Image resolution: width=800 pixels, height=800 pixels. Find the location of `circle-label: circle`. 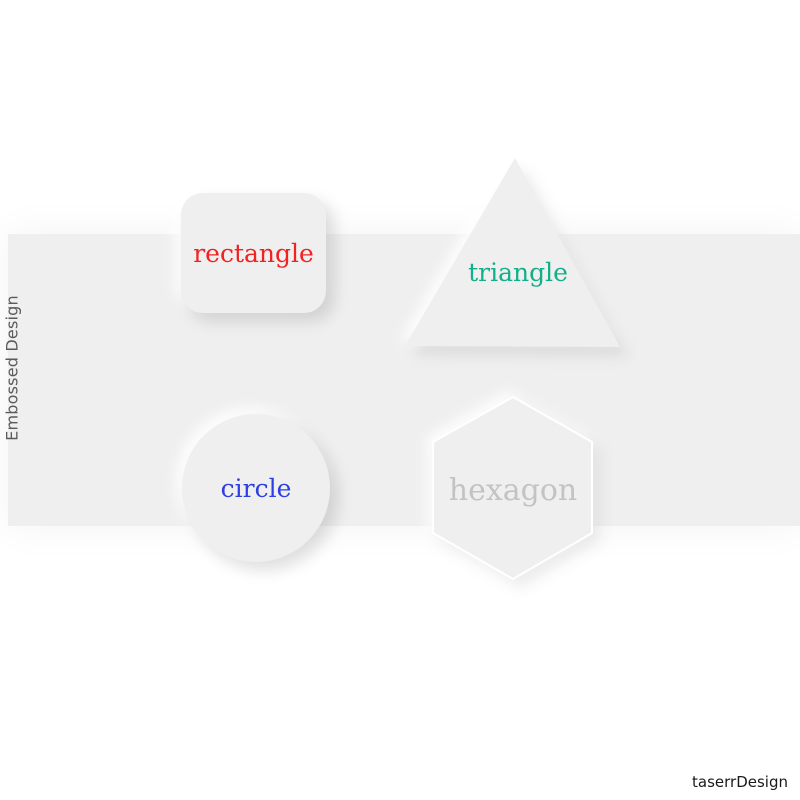

circle-label: circle is located at coordinates (256, 488).